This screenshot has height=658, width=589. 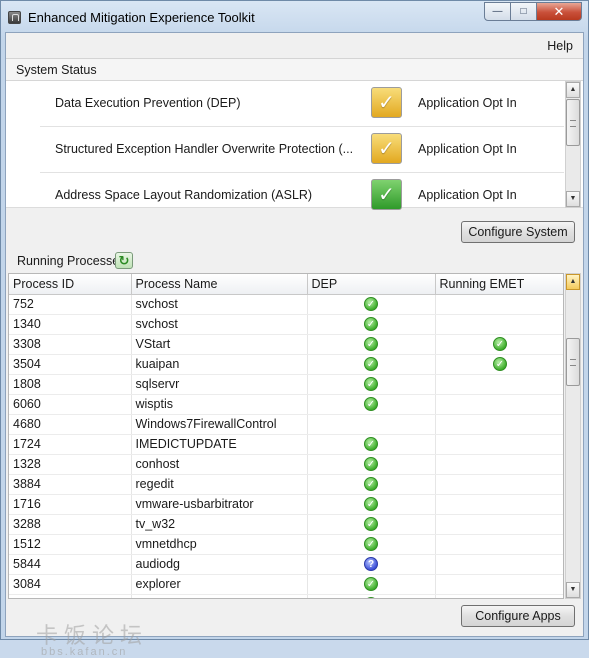 What do you see at coordinates (559, 11) in the screenshot?
I see `close-button: ✕` at bounding box center [559, 11].